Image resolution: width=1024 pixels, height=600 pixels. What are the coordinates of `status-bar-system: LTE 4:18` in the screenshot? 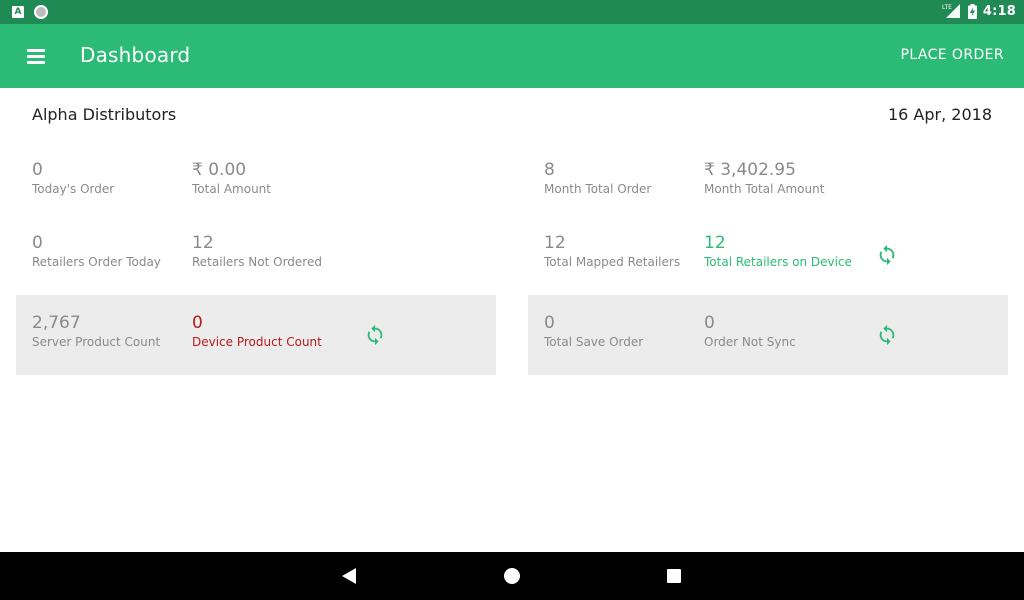 It's located at (979, 11).